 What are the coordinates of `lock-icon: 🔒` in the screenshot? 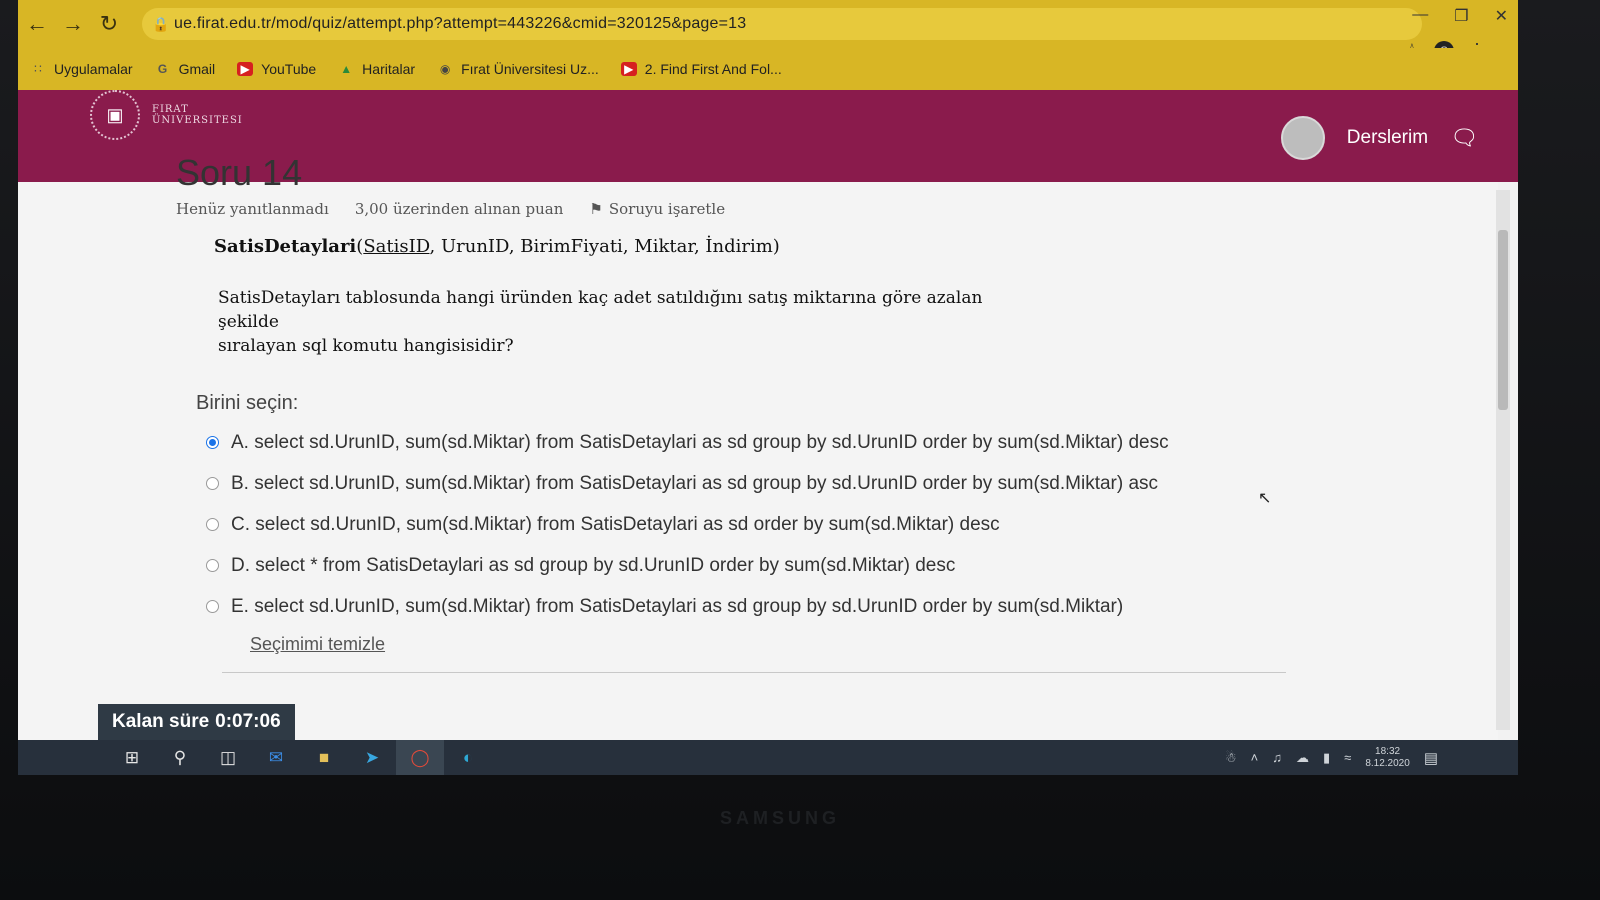 It's located at (161, 23).